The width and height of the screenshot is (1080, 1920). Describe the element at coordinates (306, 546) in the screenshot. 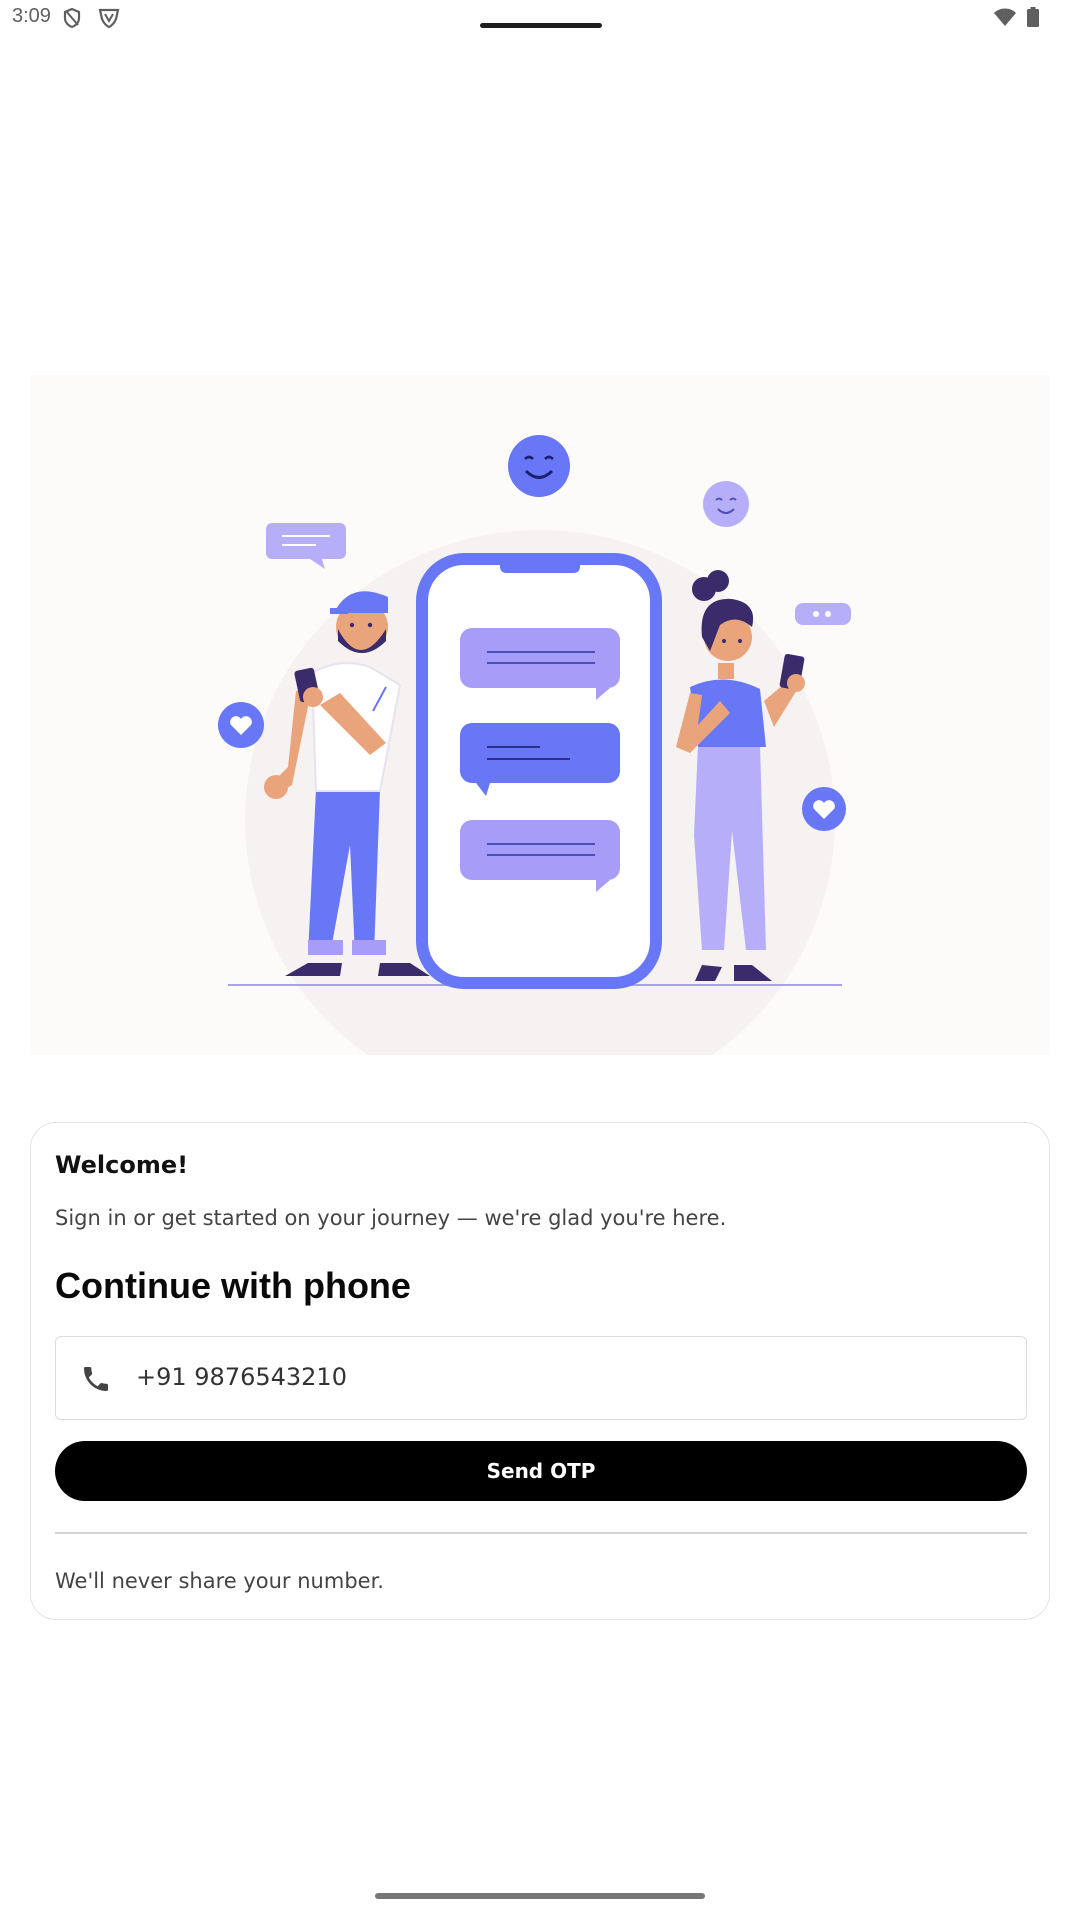

I see `speech-bubble-icon` at that location.